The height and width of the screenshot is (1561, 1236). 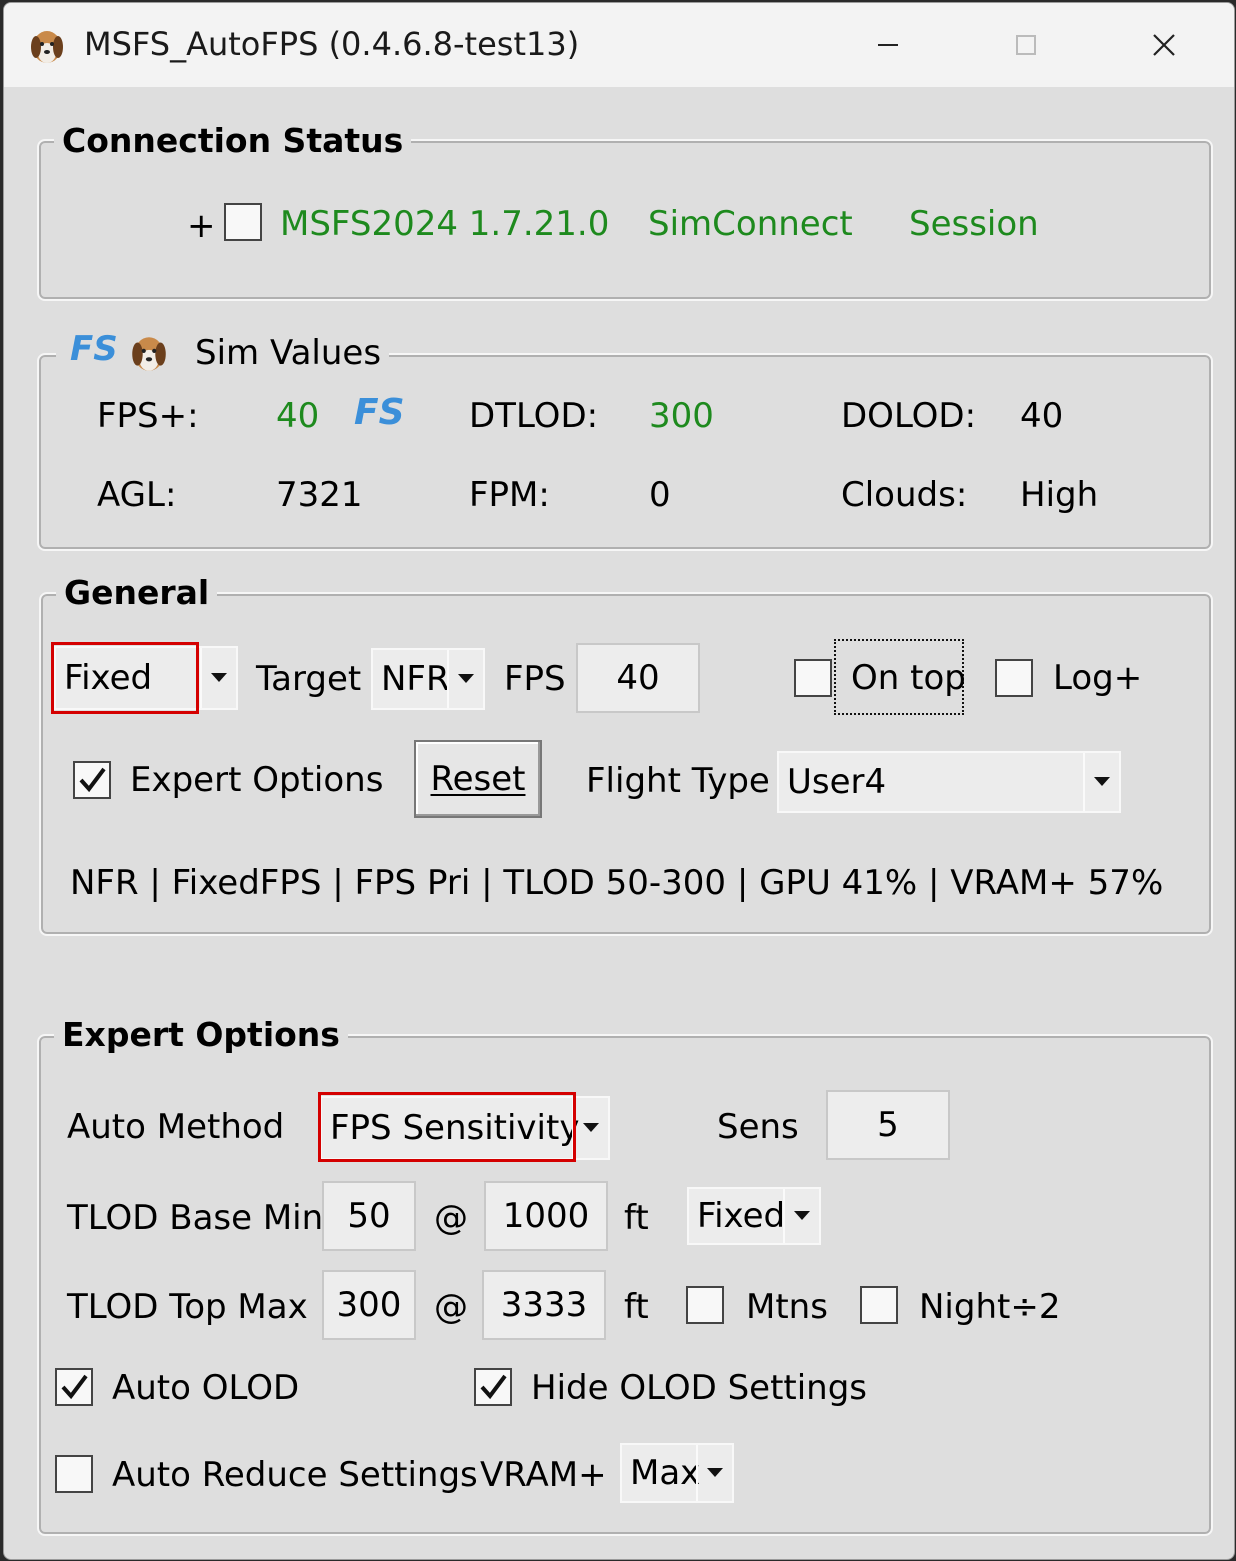 What do you see at coordinates (445, 224) in the screenshot?
I see `sim-version-status: MSFS2024 1.7.21.0` at bounding box center [445, 224].